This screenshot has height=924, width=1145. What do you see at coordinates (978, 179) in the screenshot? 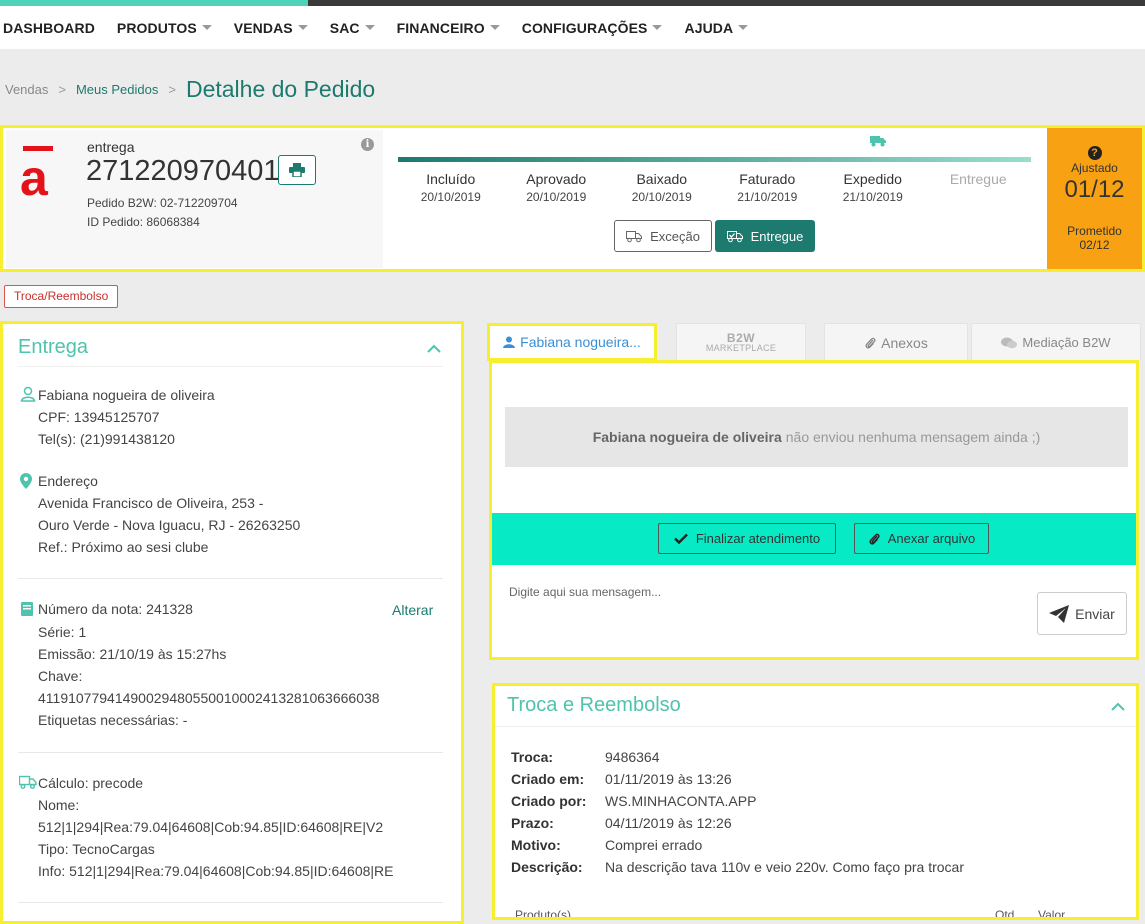
I see `status-step-label: Entregue` at bounding box center [978, 179].